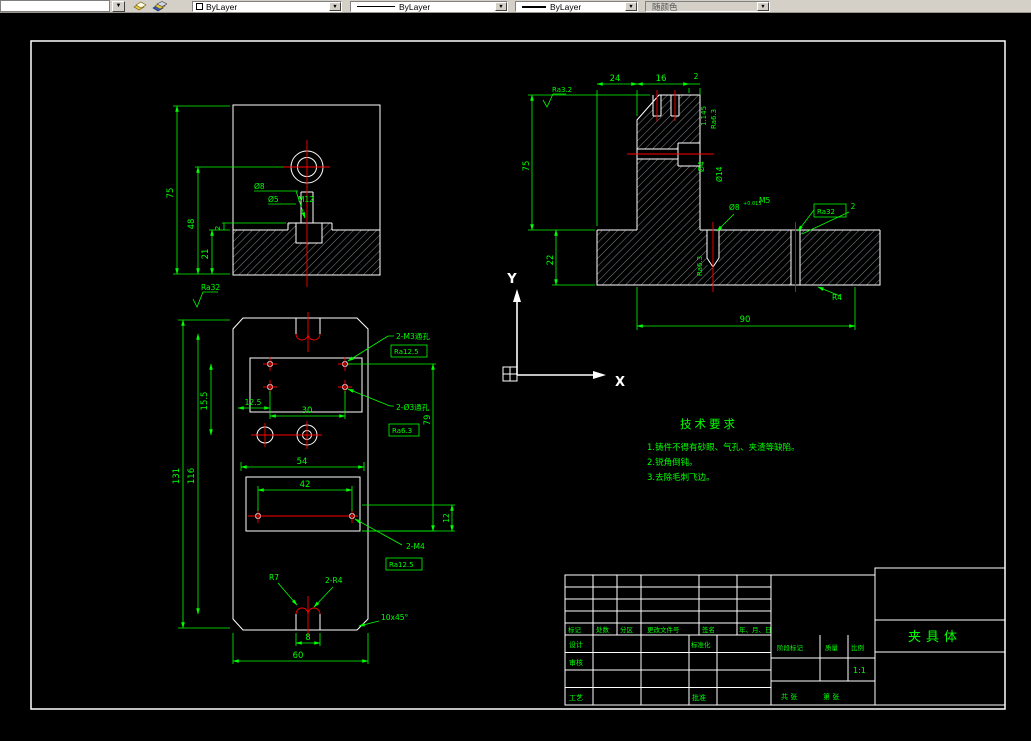  I want to click on tb-mark: 标记, so click(575, 629).